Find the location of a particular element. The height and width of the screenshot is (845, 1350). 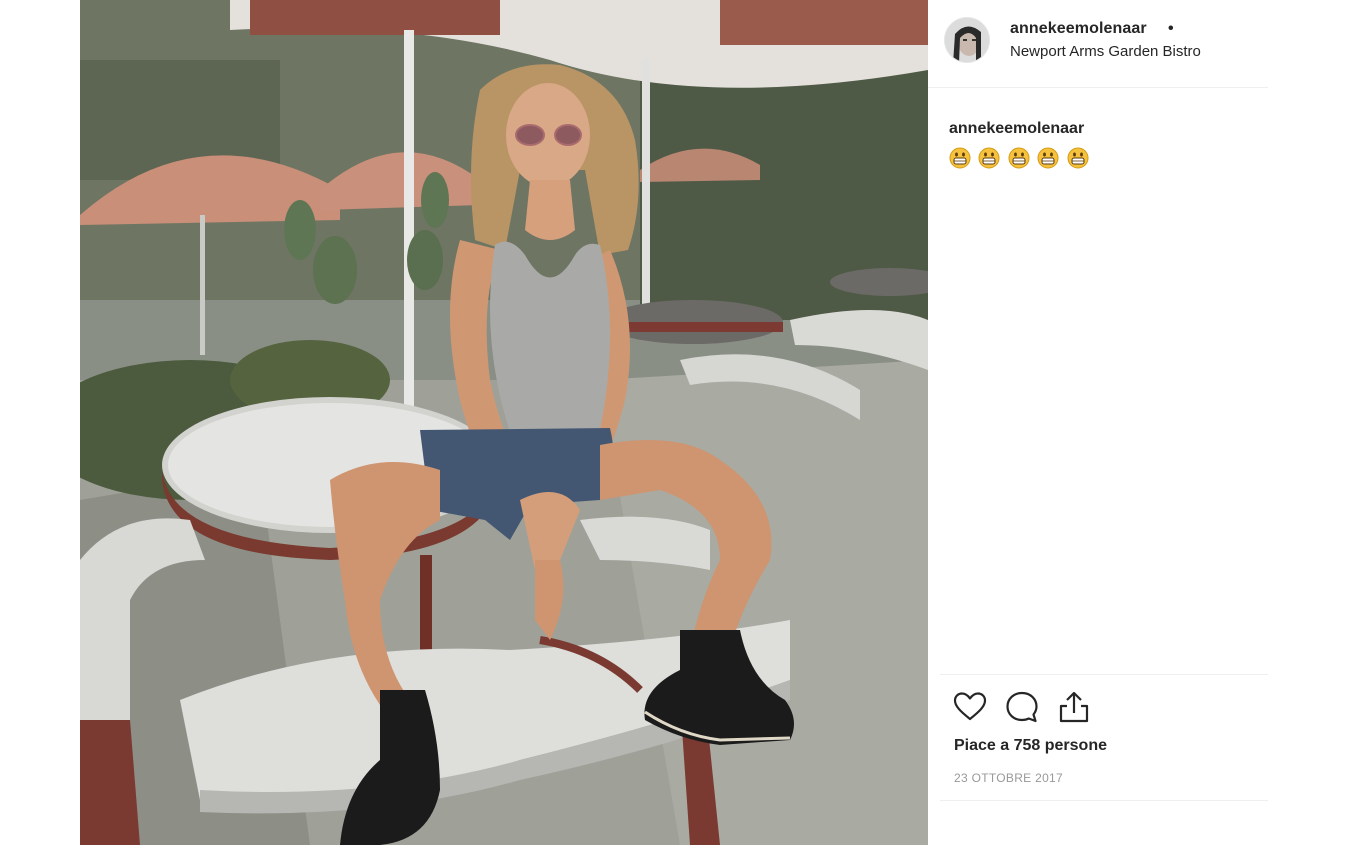

comment-button is located at coordinates (1022, 707).